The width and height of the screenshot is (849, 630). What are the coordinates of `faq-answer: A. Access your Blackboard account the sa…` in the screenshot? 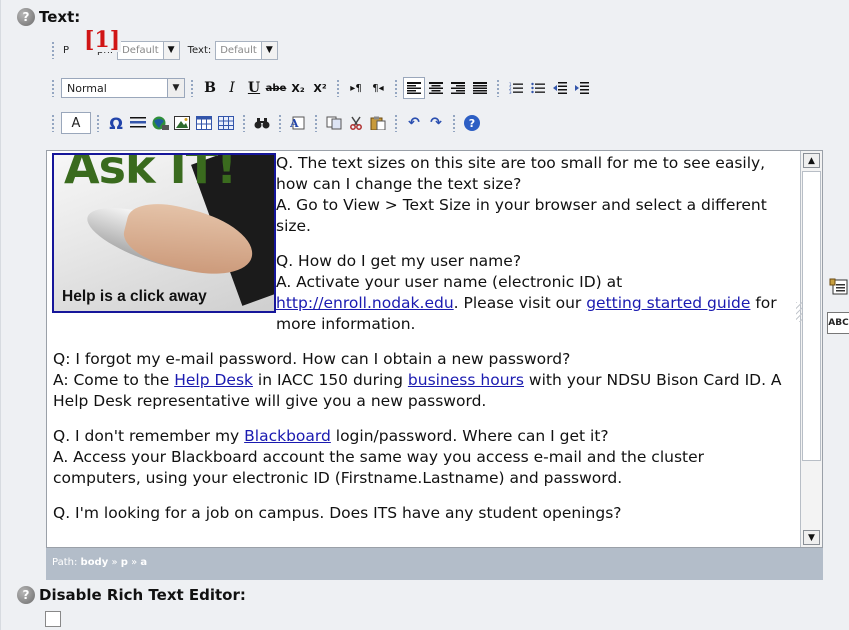 It's located at (379, 467).